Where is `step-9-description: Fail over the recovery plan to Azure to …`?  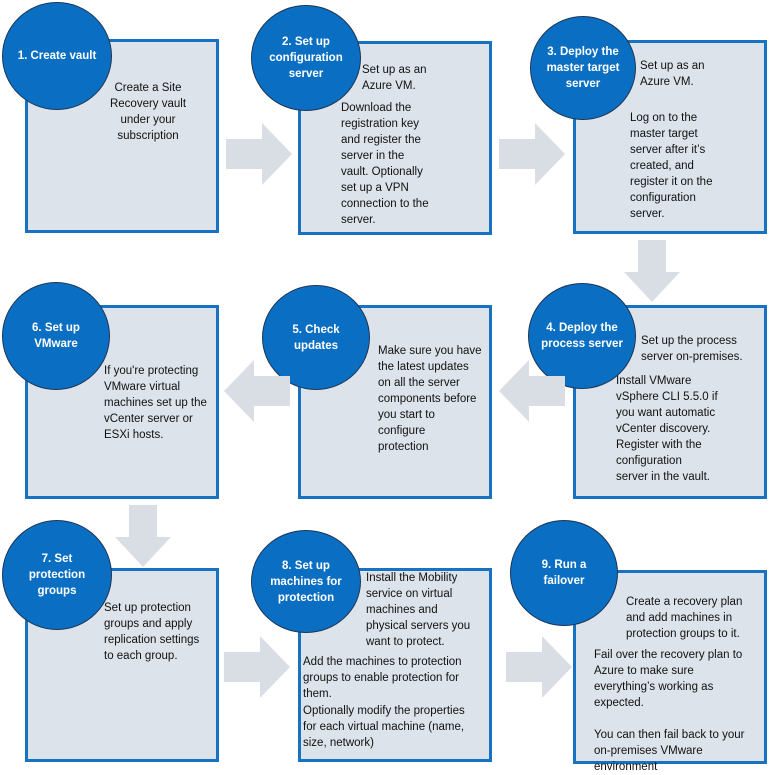
step-9-description: Fail over the recovery plan to Azure to … is located at coordinates (668, 679).